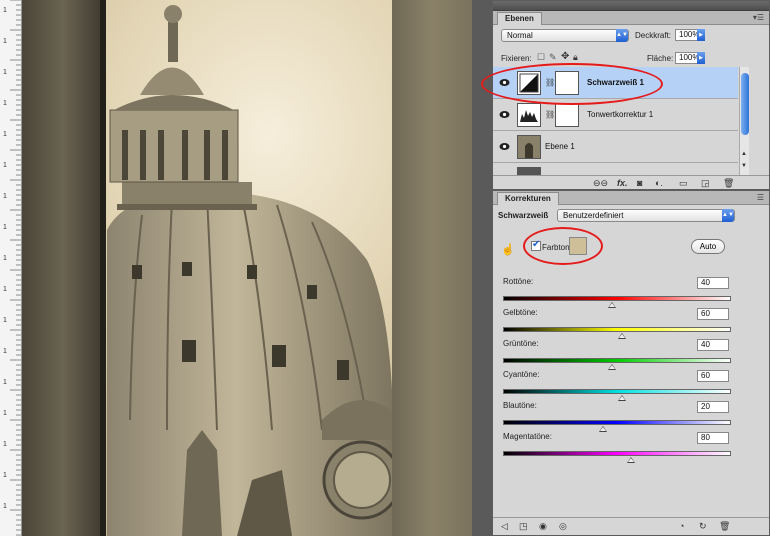 This screenshot has height=536, width=770. What do you see at coordinates (639, 183) in the screenshot?
I see `mask-icon: ◙` at bounding box center [639, 183].